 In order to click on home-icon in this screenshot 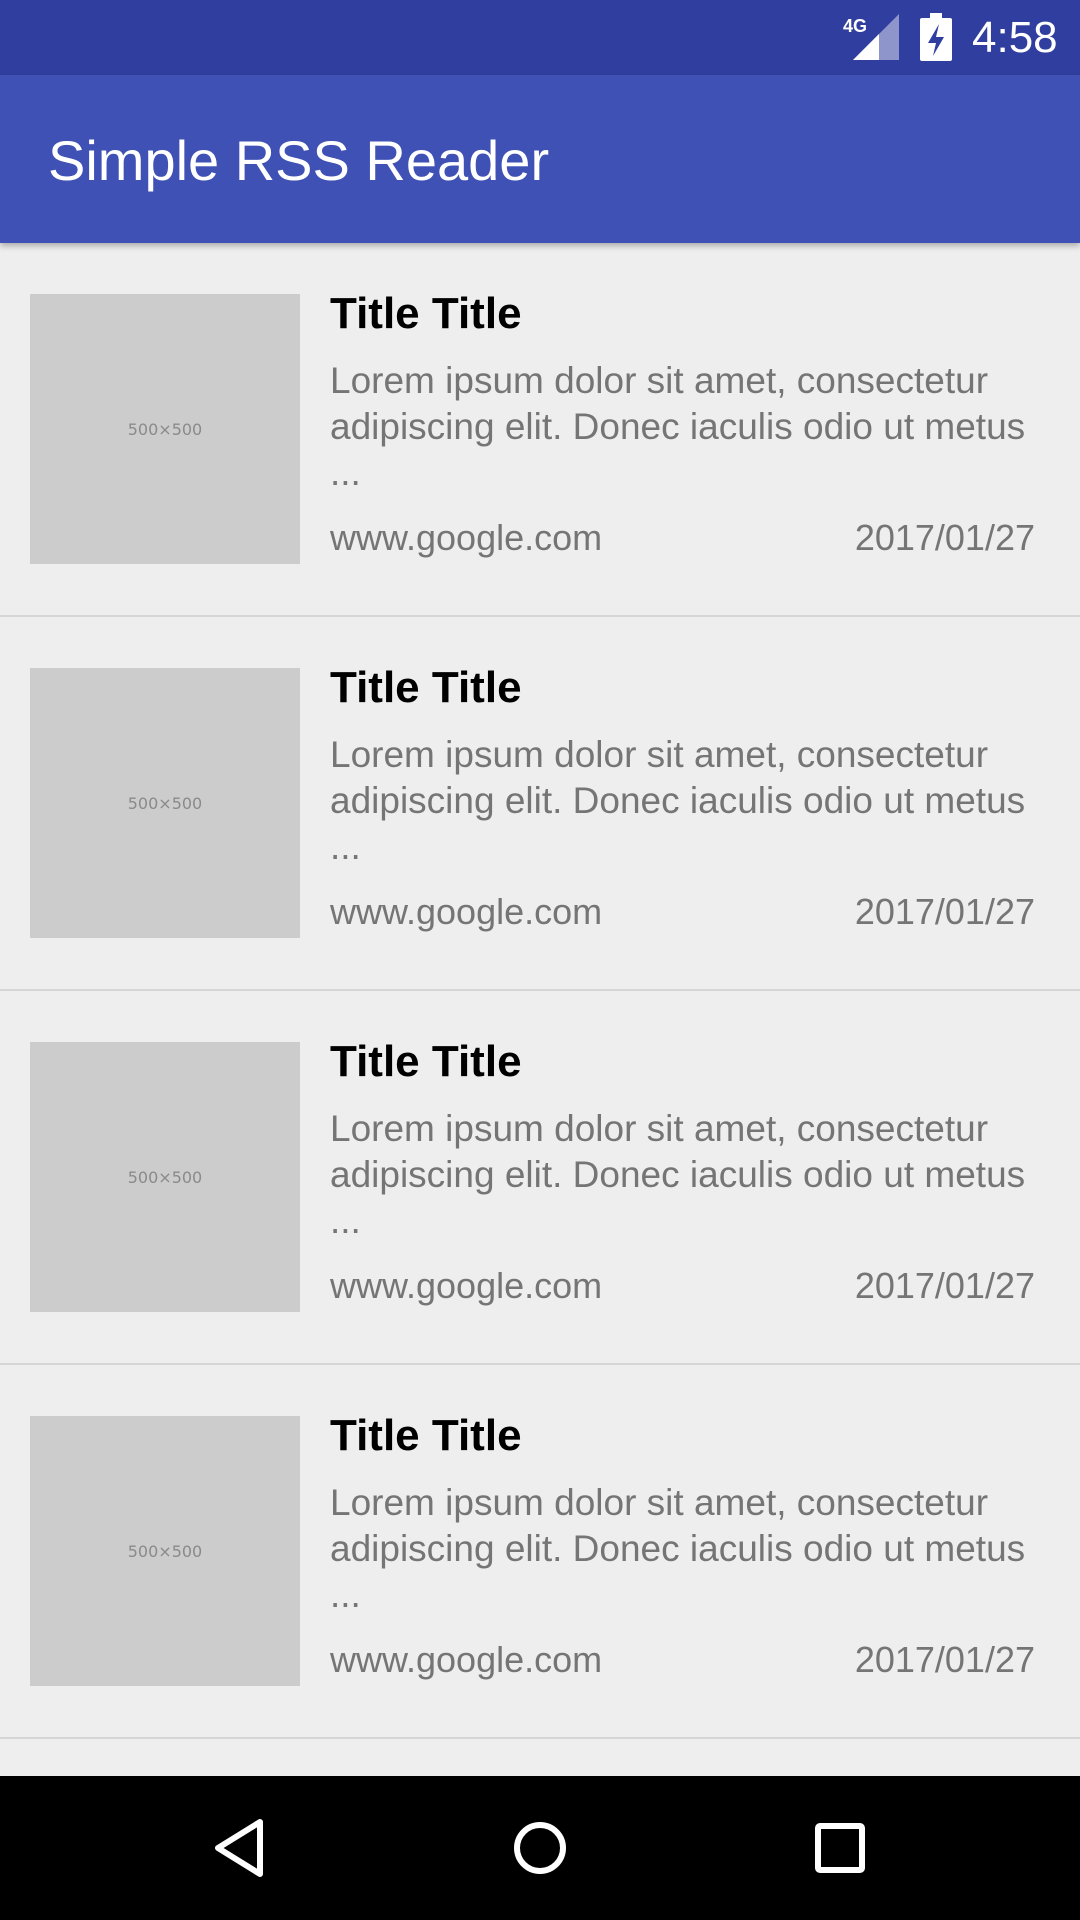, I will do `click(540, 1848)`.